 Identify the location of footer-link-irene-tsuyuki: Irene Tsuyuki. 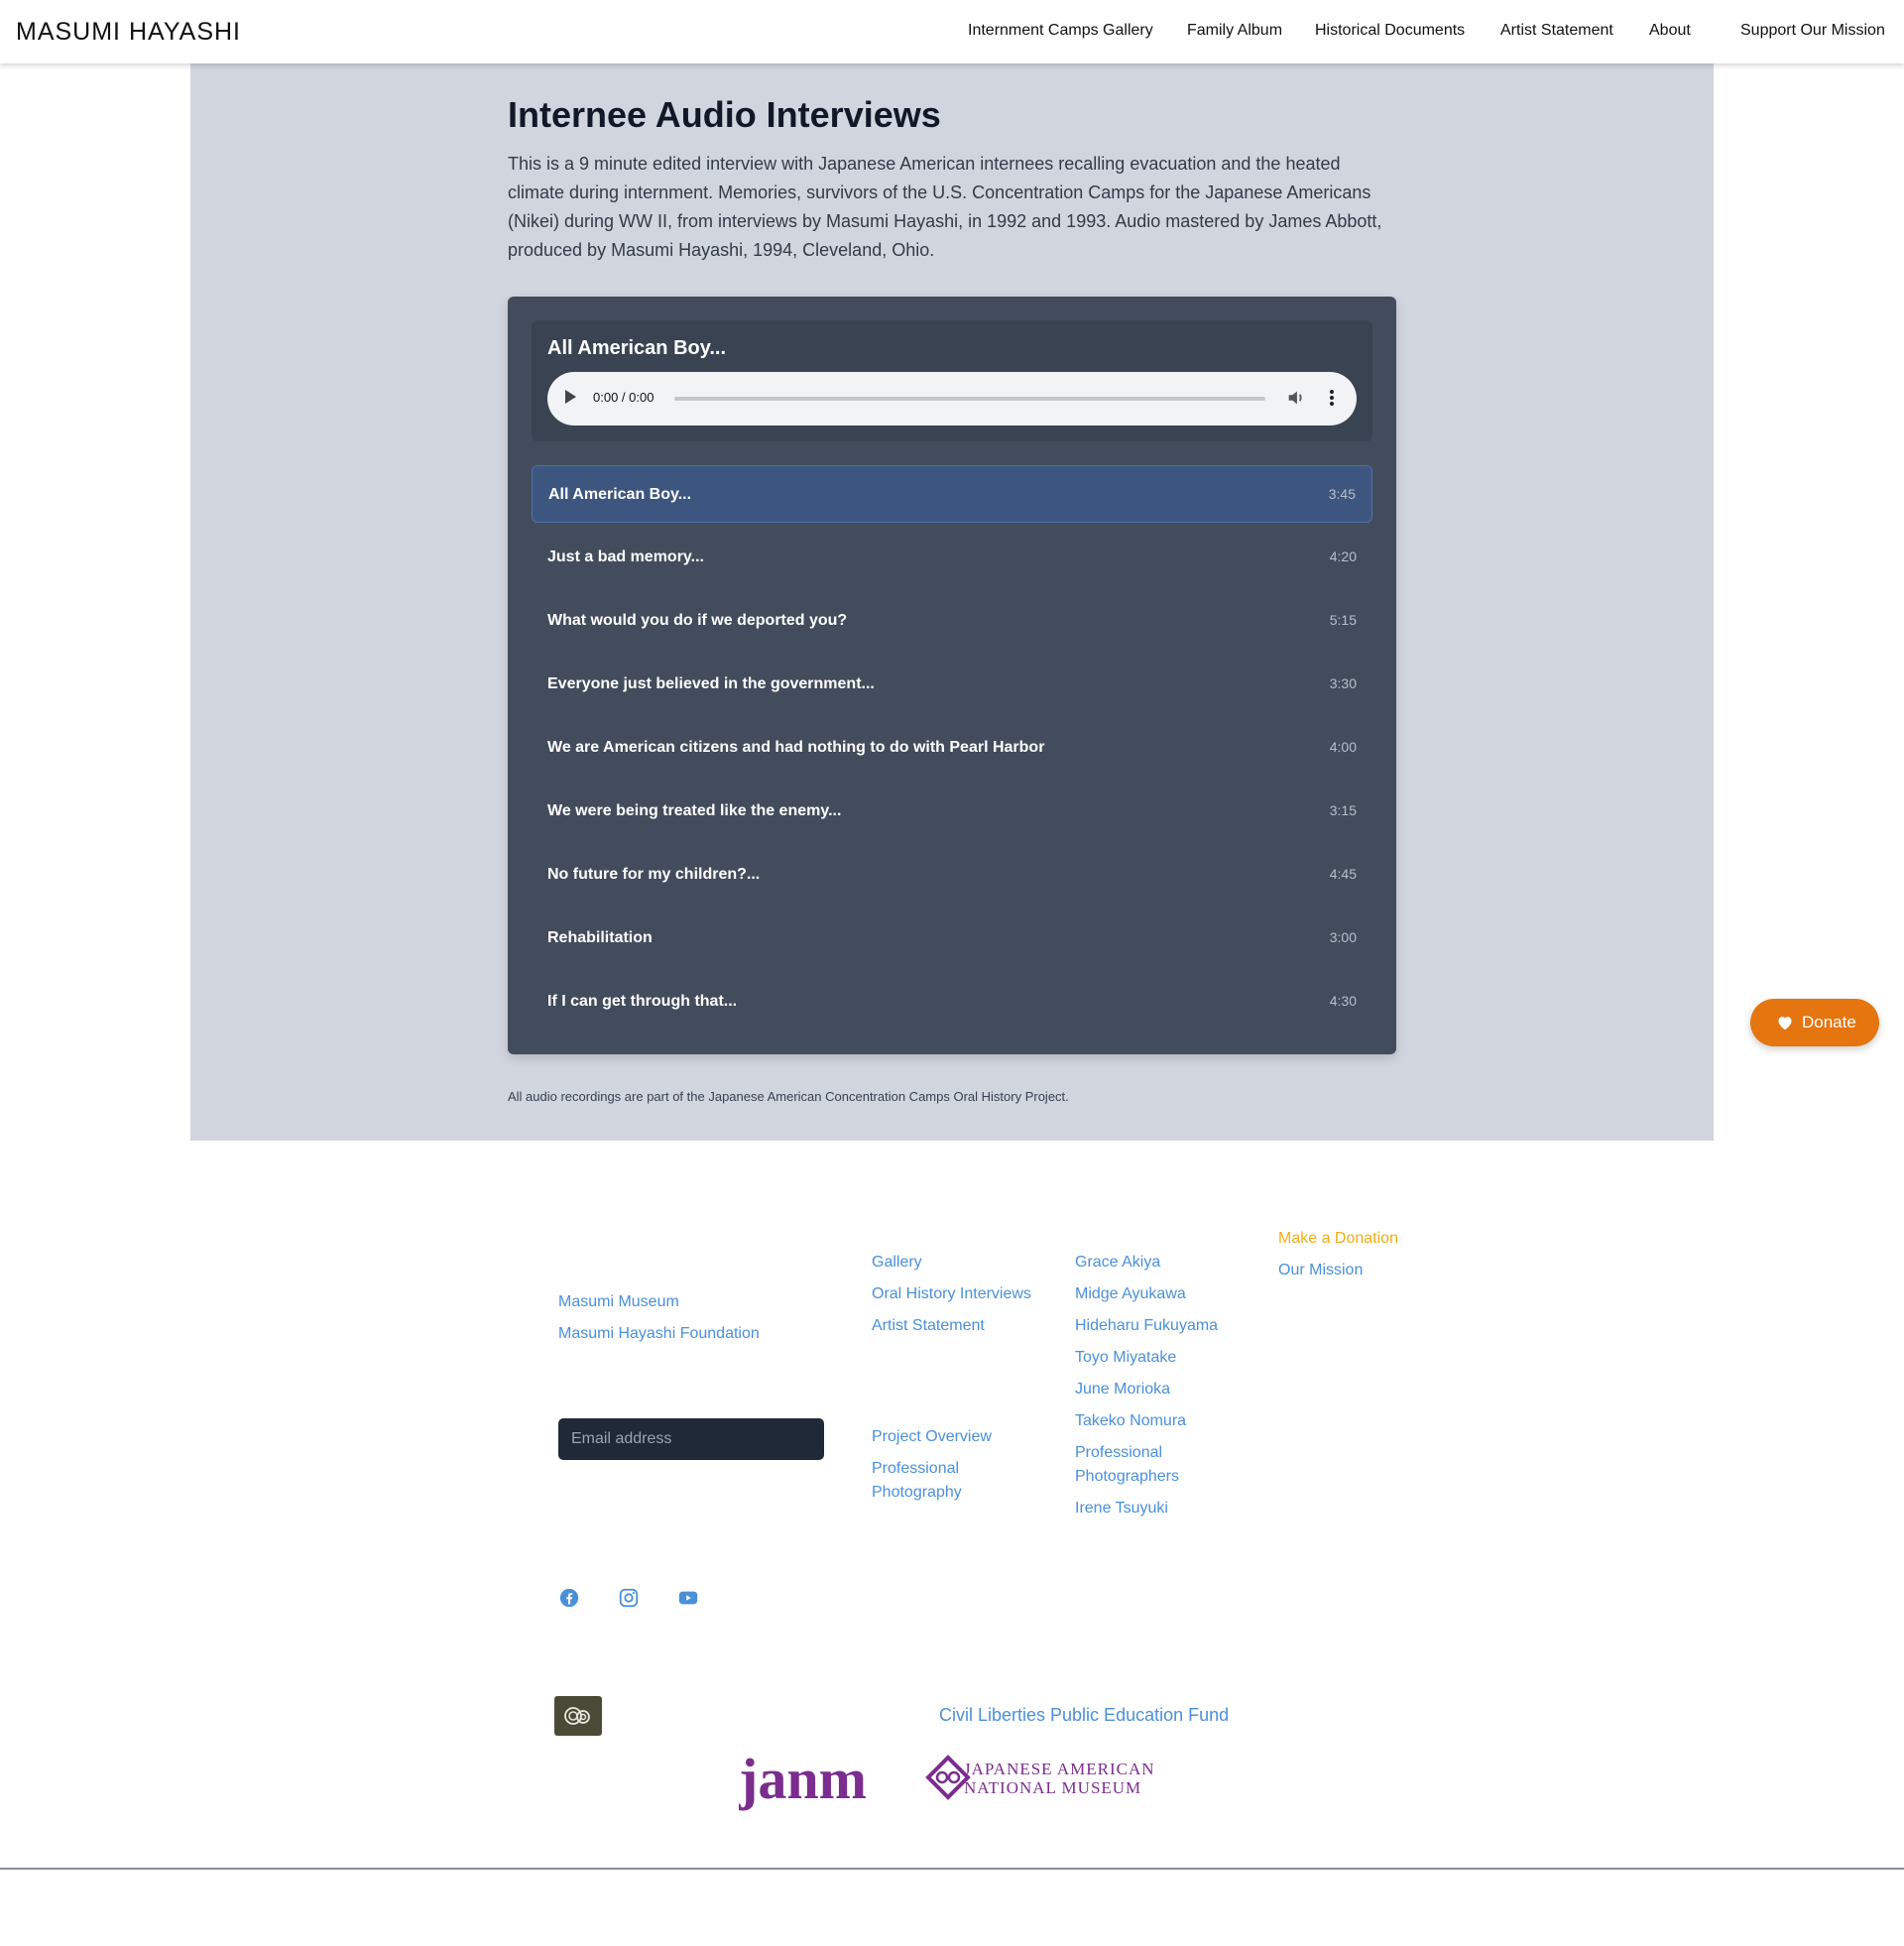
(1121, 1509).